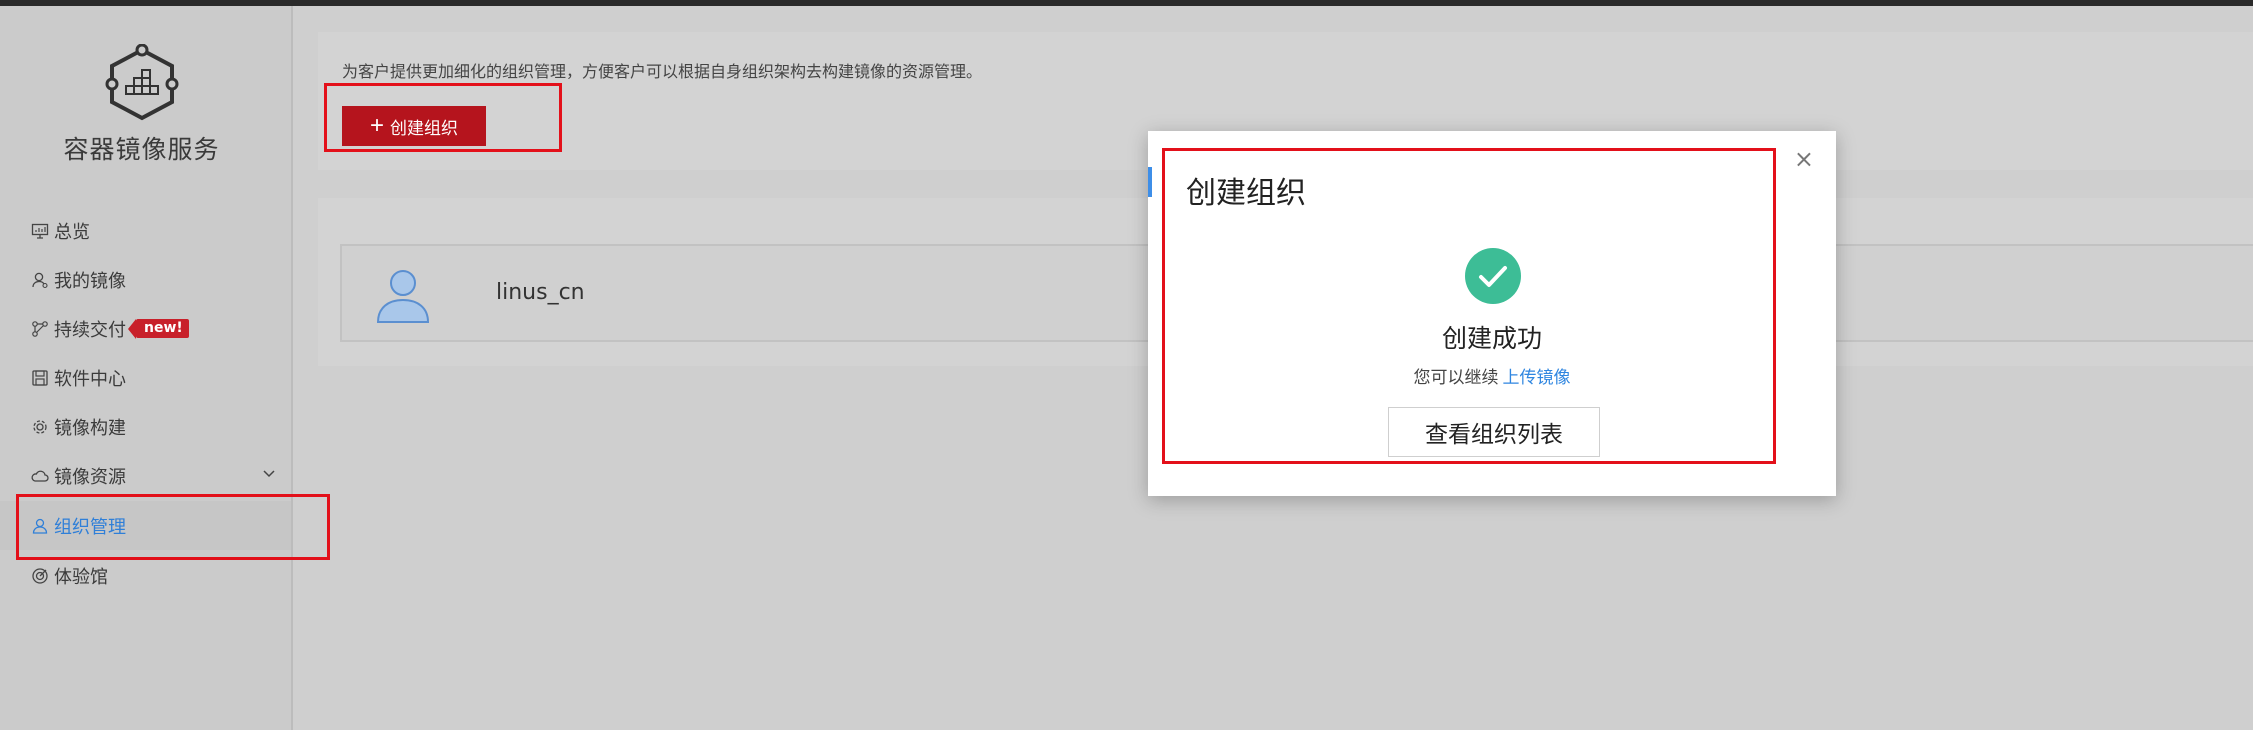 The image size is (2253, 730). Describe the element at coordinates (40, 576) in the screenshot. I see `target-icon` at that location.